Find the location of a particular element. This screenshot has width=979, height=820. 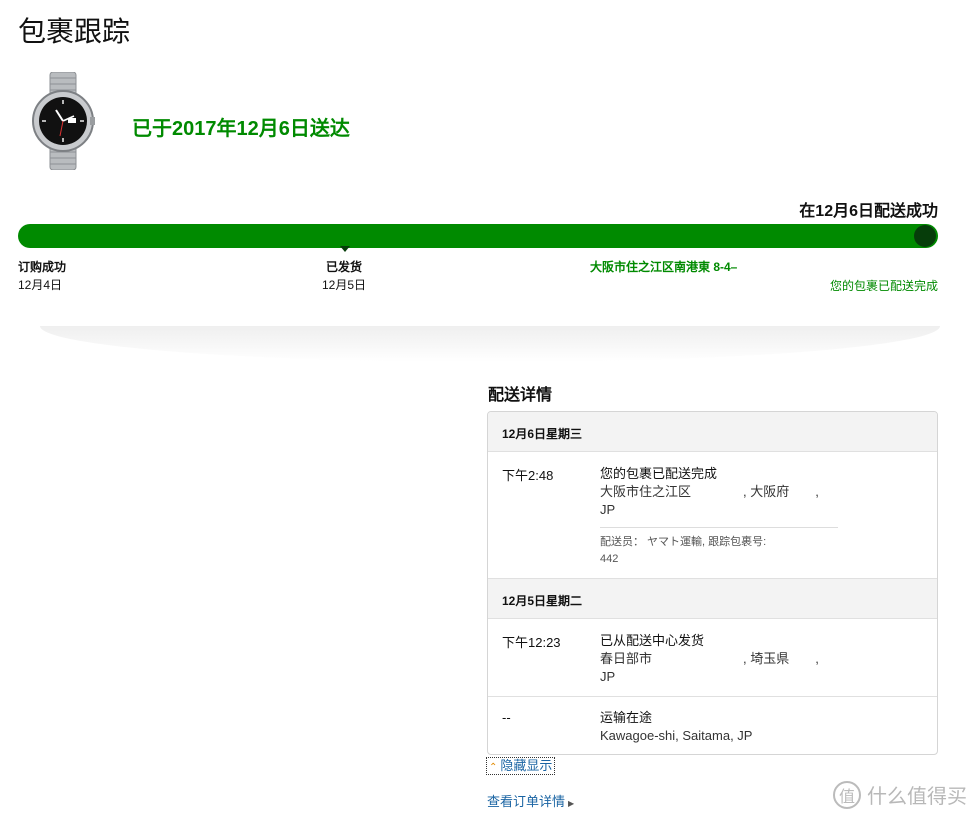

product-image-watch is located at coordinates (63, 121).